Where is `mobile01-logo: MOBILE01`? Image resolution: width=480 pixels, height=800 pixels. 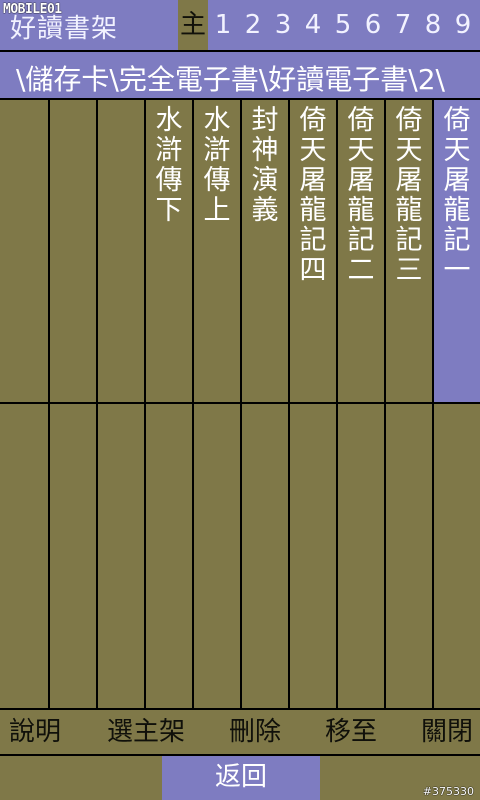 mobile01-logo: MOBILE01 is located at coordinates (32, 9).